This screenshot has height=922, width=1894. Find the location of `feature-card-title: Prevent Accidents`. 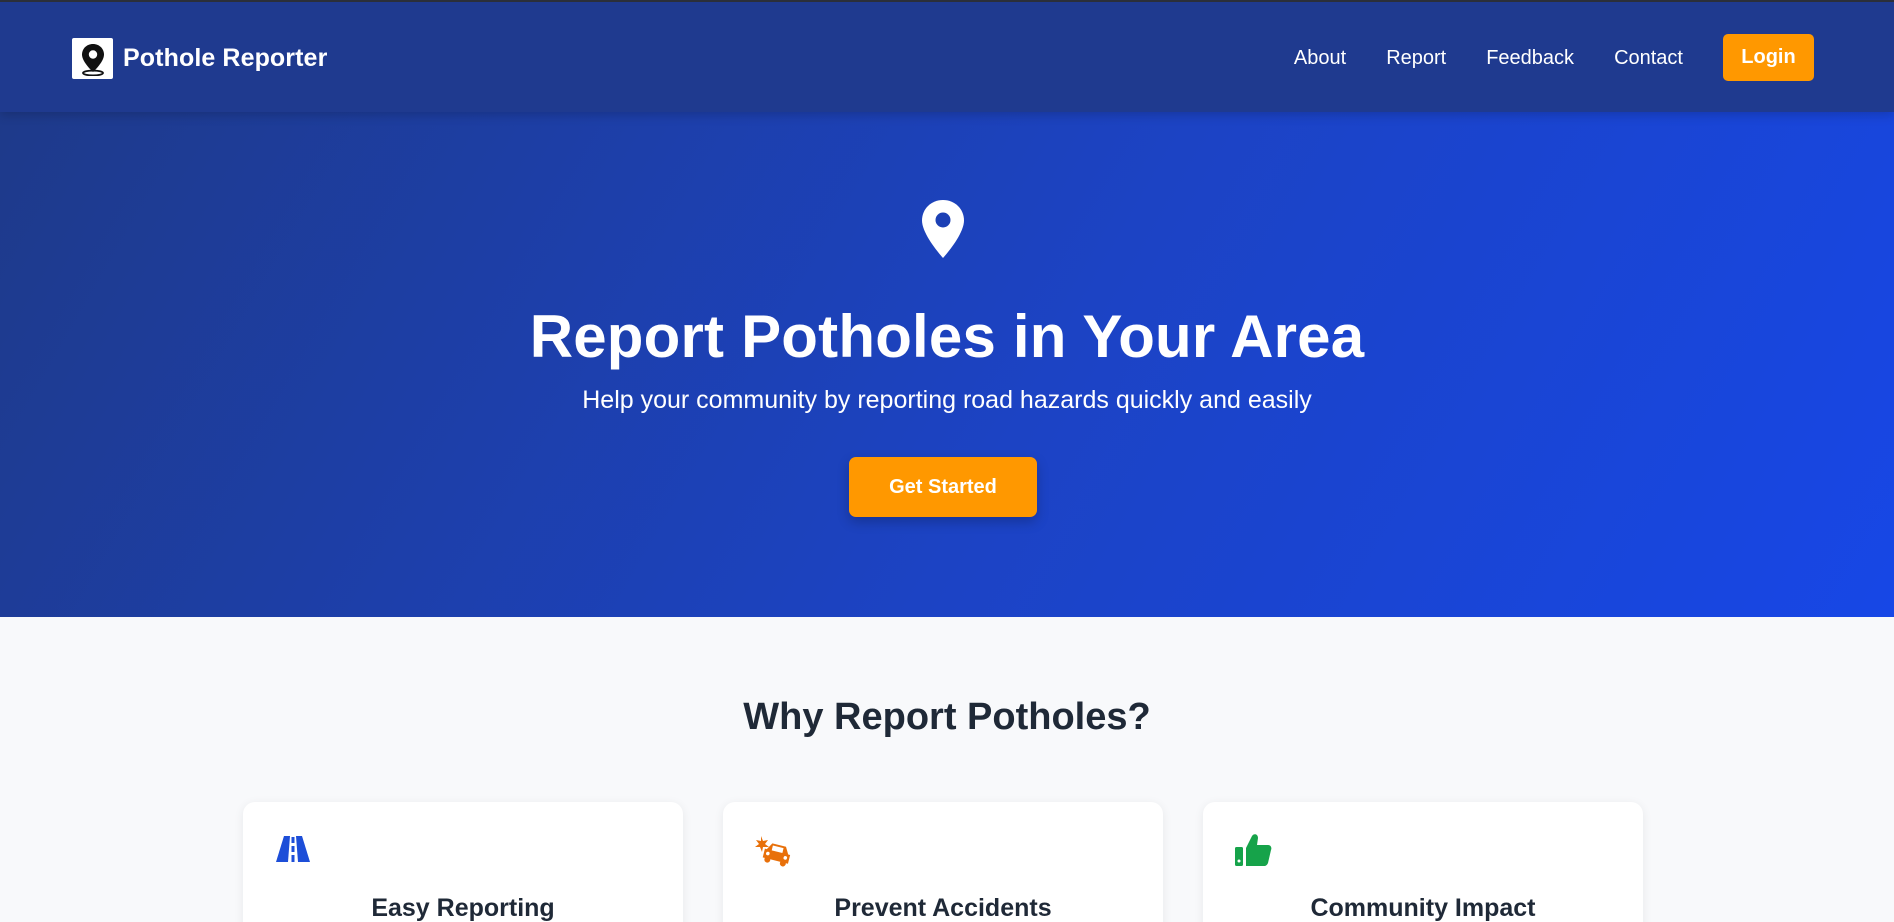

feature-card-title: Prevent Accidents is located at coordinates (943, 908).